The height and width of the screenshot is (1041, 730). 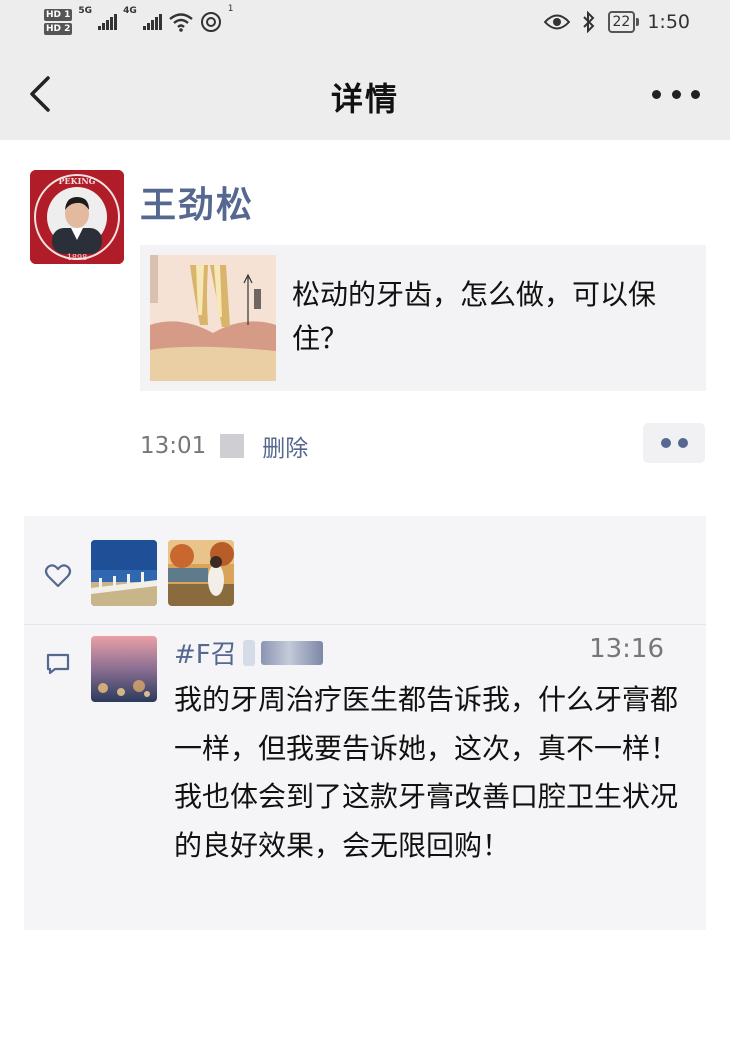 What do you see at coordinates (138, 22) in the screenshot?
I see `status-left: HD 1 HD 2 5G 4G 1` at bounding box center [138, 22].